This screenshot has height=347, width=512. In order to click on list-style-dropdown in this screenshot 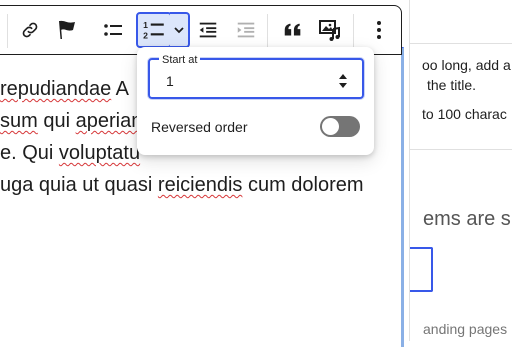, I will do `click(180, 30)`.